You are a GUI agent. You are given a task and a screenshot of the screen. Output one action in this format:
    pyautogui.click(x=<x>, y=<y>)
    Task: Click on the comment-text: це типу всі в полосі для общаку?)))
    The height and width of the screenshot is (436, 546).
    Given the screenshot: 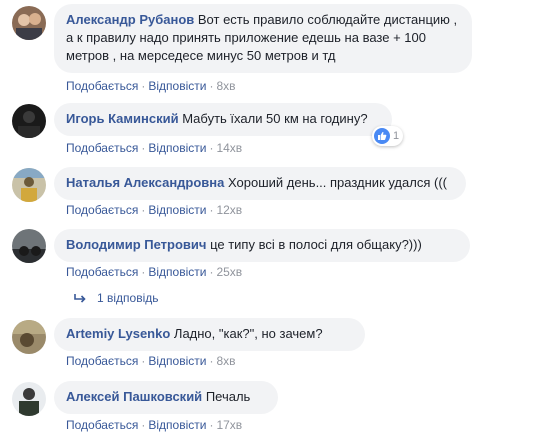 What is the action you would take?
    pyautogui.click(x=316, y=244)
    